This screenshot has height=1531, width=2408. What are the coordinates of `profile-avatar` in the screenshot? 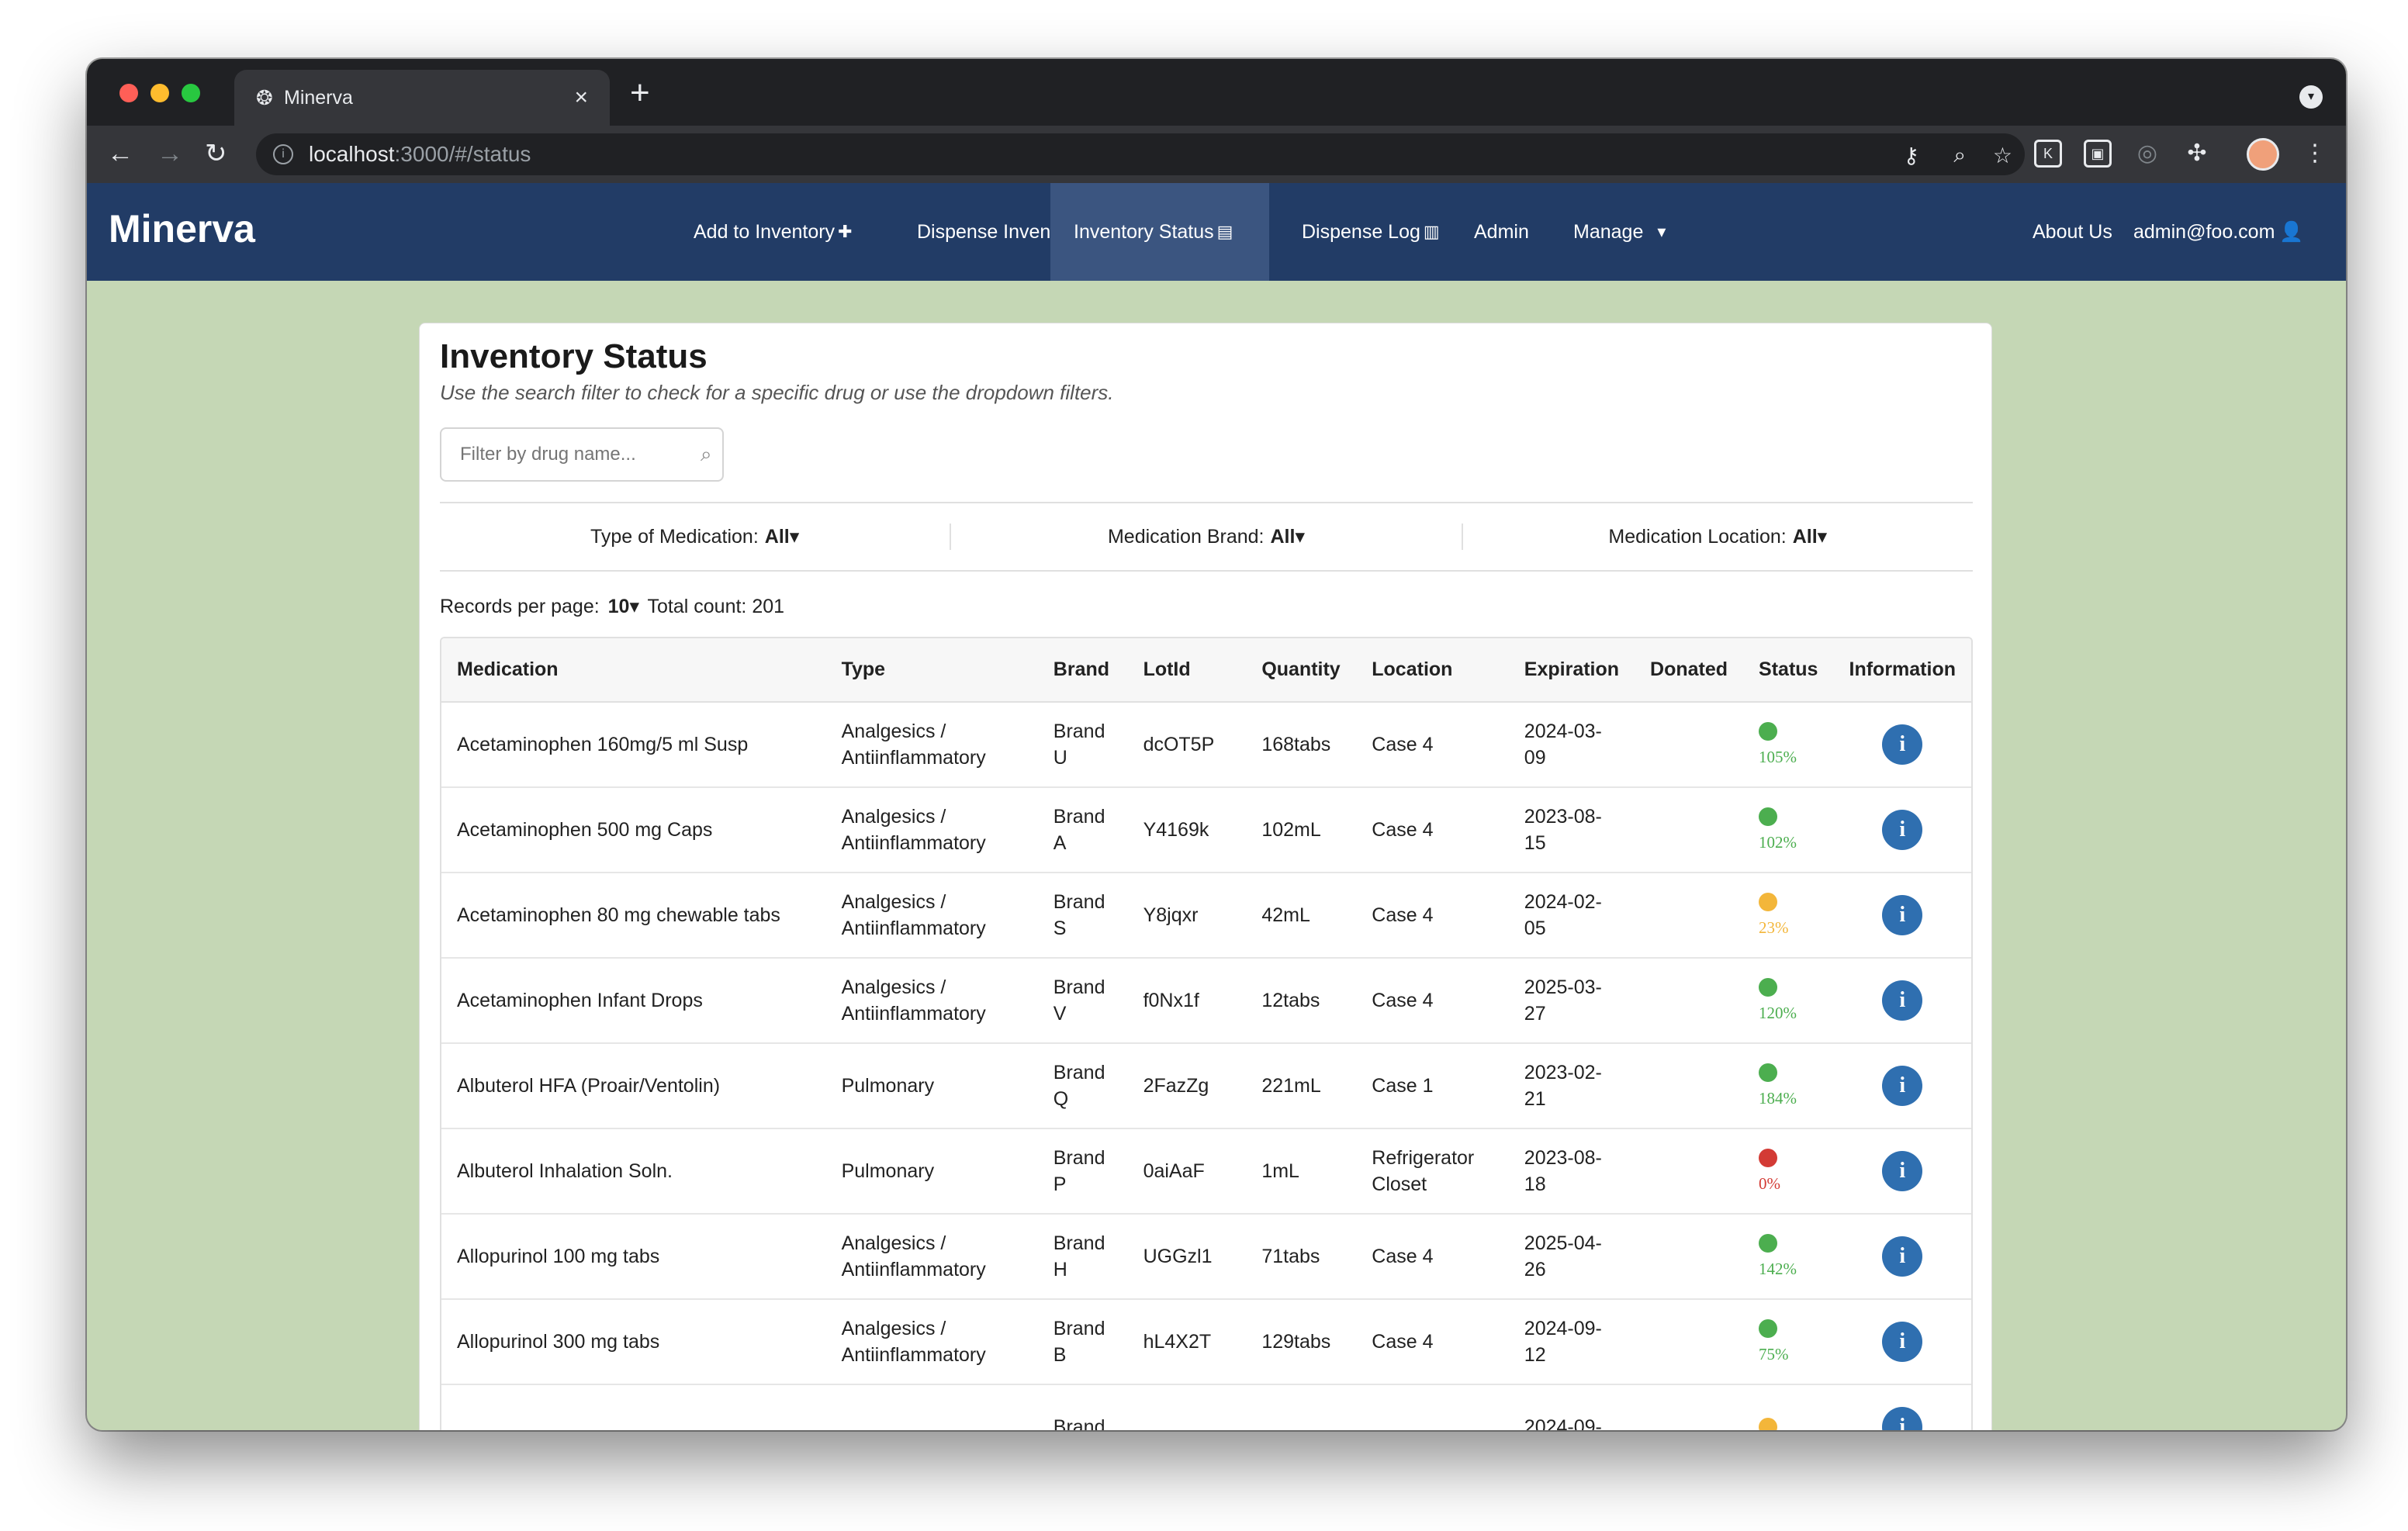 It's located at (2263, 154).